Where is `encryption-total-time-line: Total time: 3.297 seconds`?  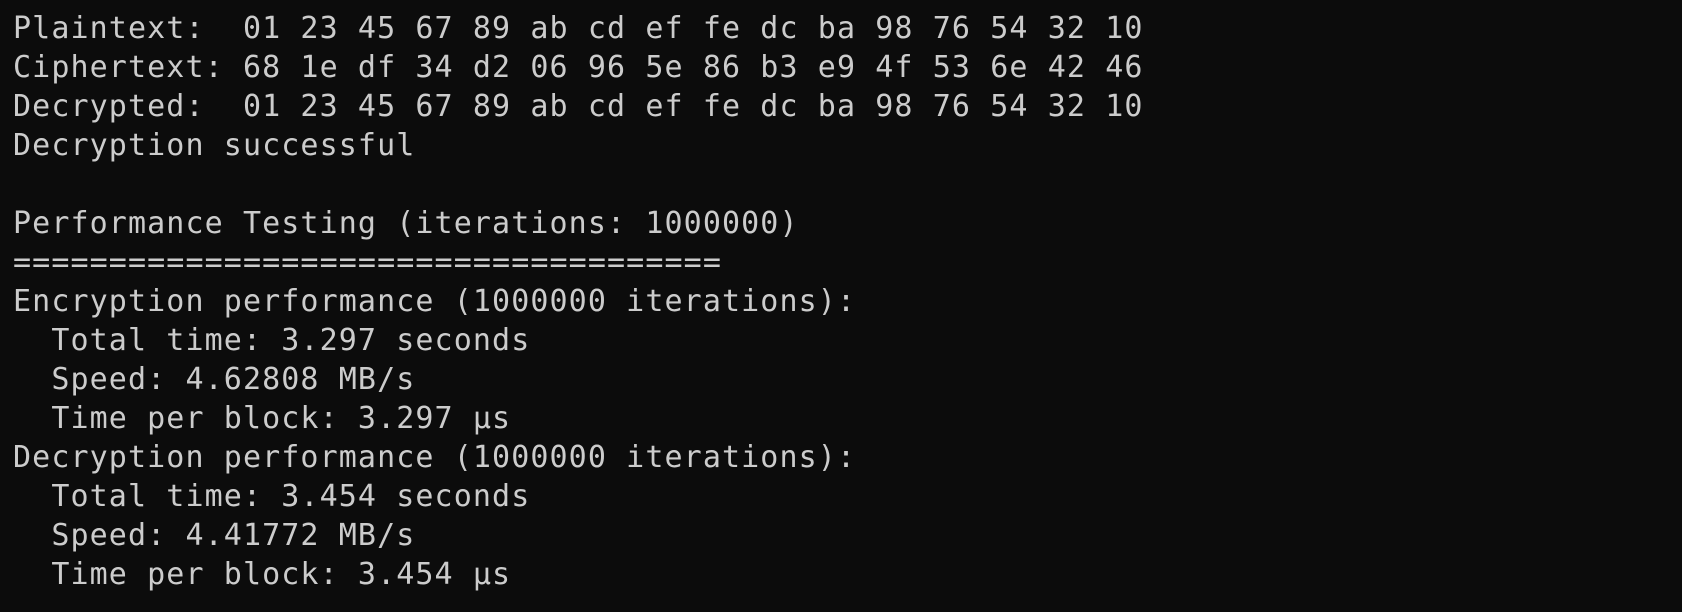 encryption-total-time-line: Total time: 3.297 seconds is located at coordinates (272, 340).